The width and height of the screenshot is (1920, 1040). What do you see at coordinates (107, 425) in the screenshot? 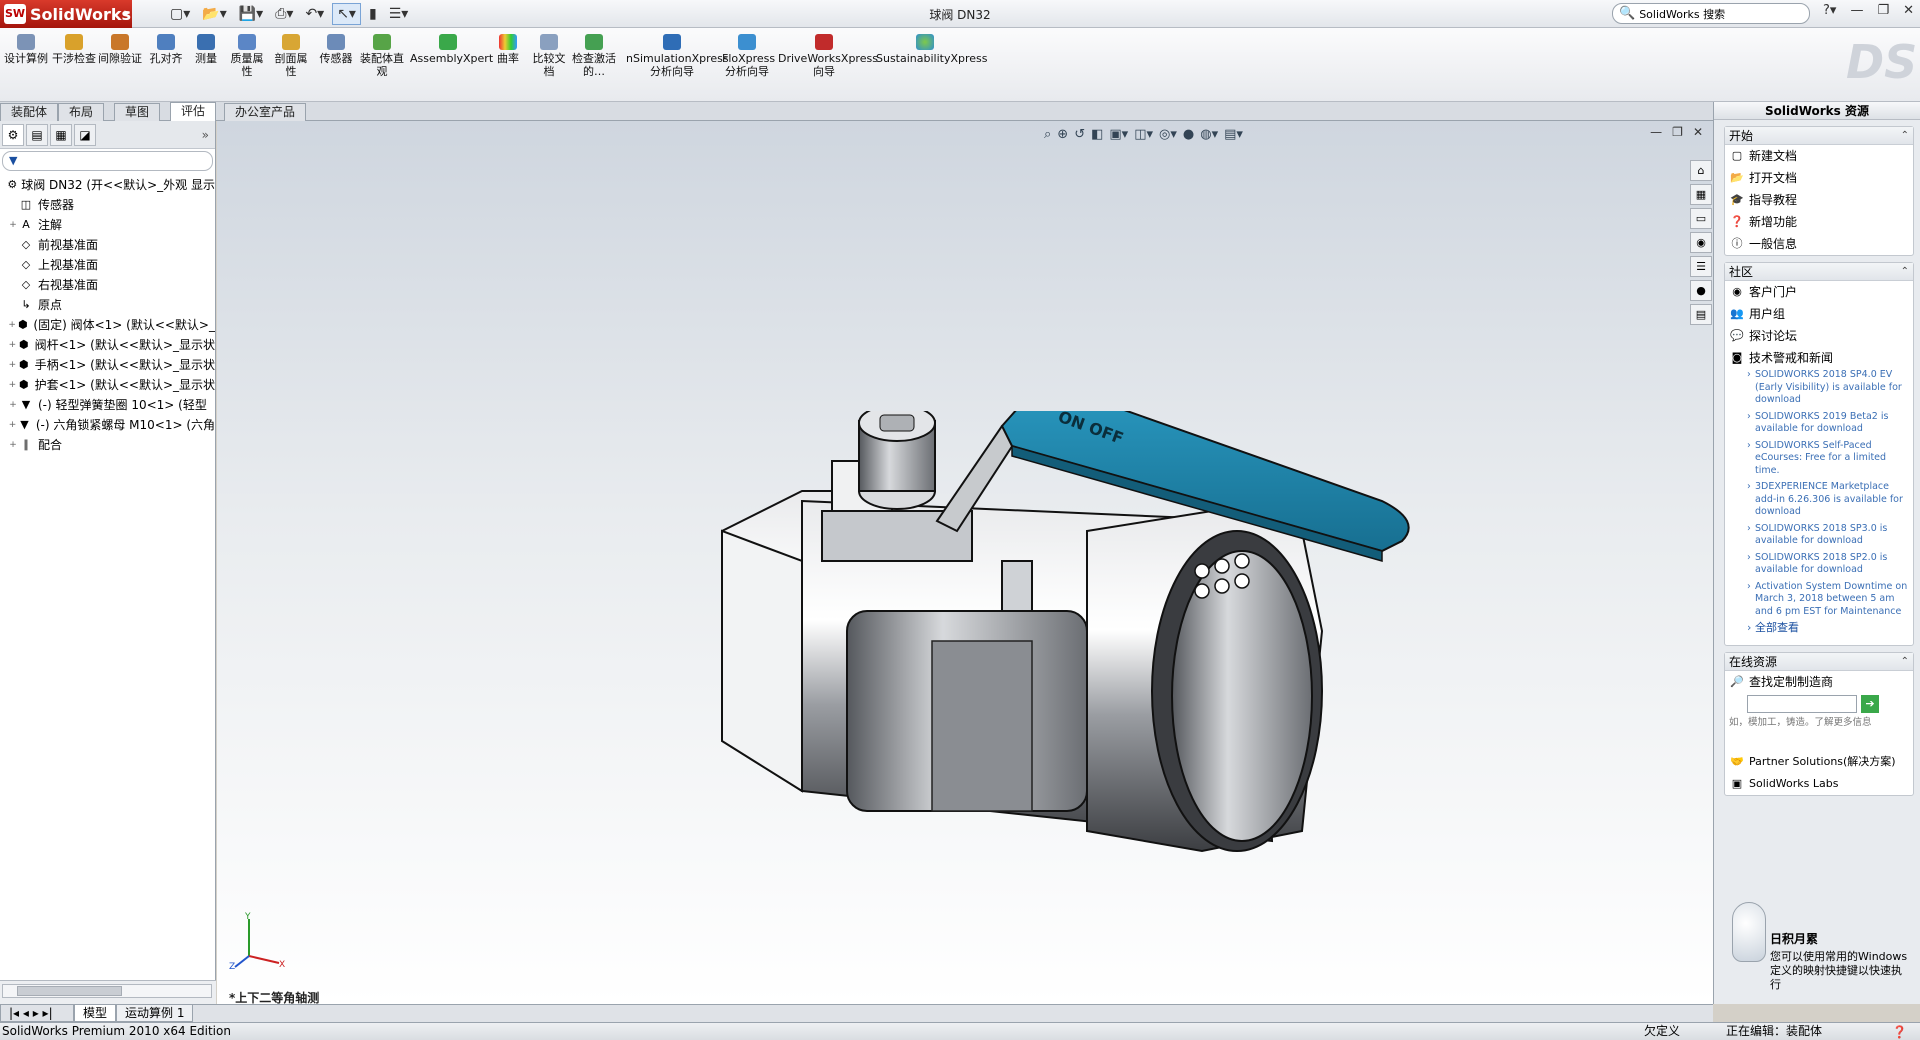
I see `tree-item: + ▼ (-) 六角锁紧螺母 M10<1> (六角` at bounding box center [107, 425].